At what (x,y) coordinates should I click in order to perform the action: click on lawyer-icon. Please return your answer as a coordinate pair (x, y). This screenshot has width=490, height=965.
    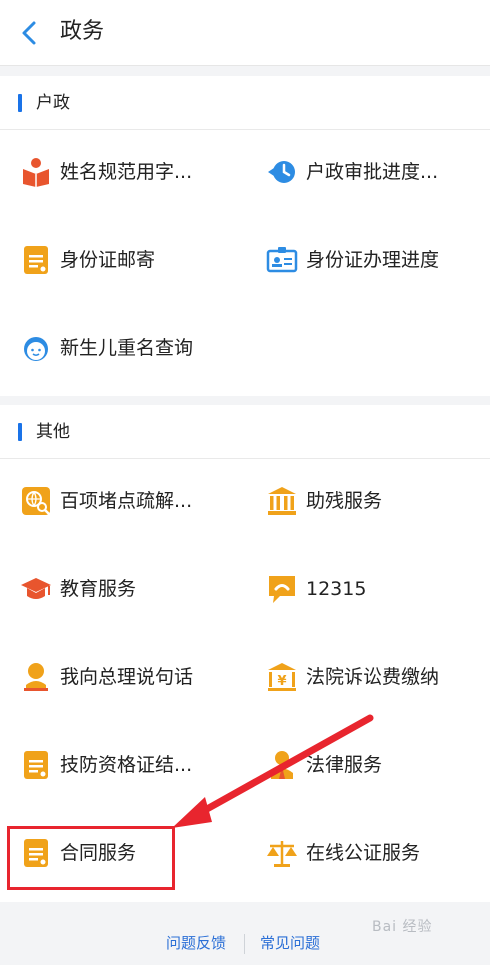
    Looking at the image, I should click on (282, 765).